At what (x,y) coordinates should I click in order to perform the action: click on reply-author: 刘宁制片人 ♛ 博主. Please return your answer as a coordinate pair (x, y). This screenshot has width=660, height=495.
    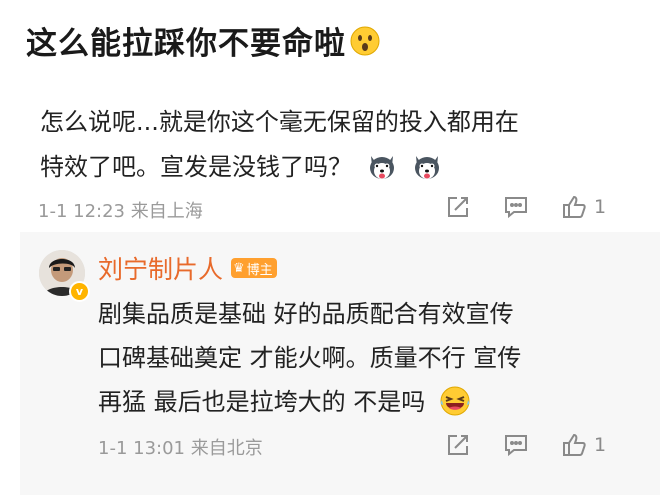
    Looking at the image, I should click on (187, 268).